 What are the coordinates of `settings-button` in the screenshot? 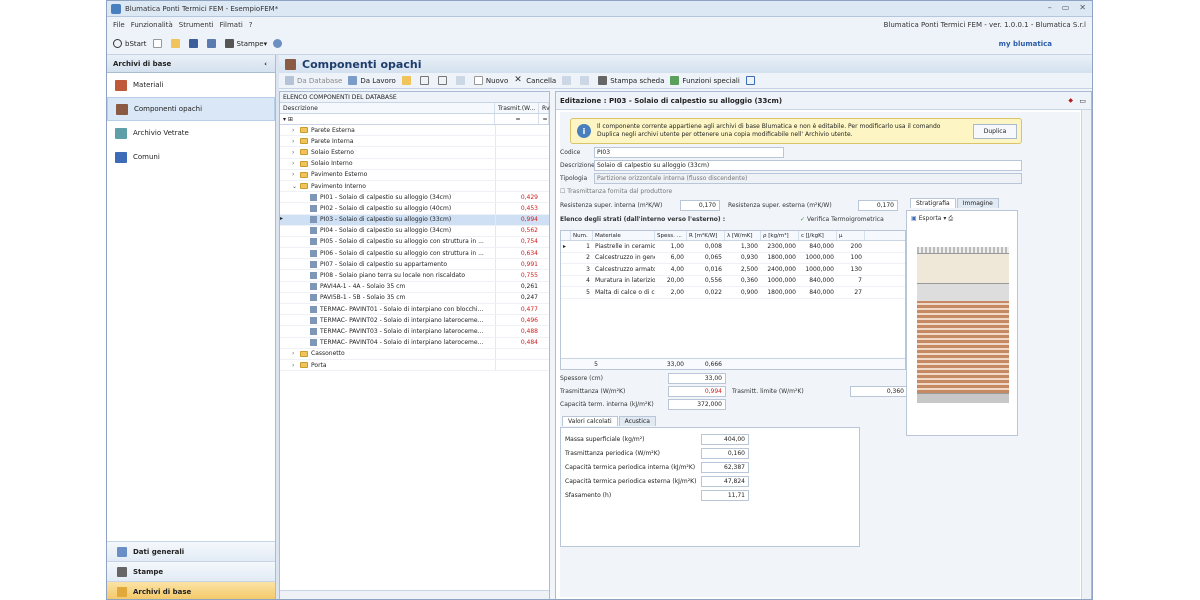 It's located at (279, 43).